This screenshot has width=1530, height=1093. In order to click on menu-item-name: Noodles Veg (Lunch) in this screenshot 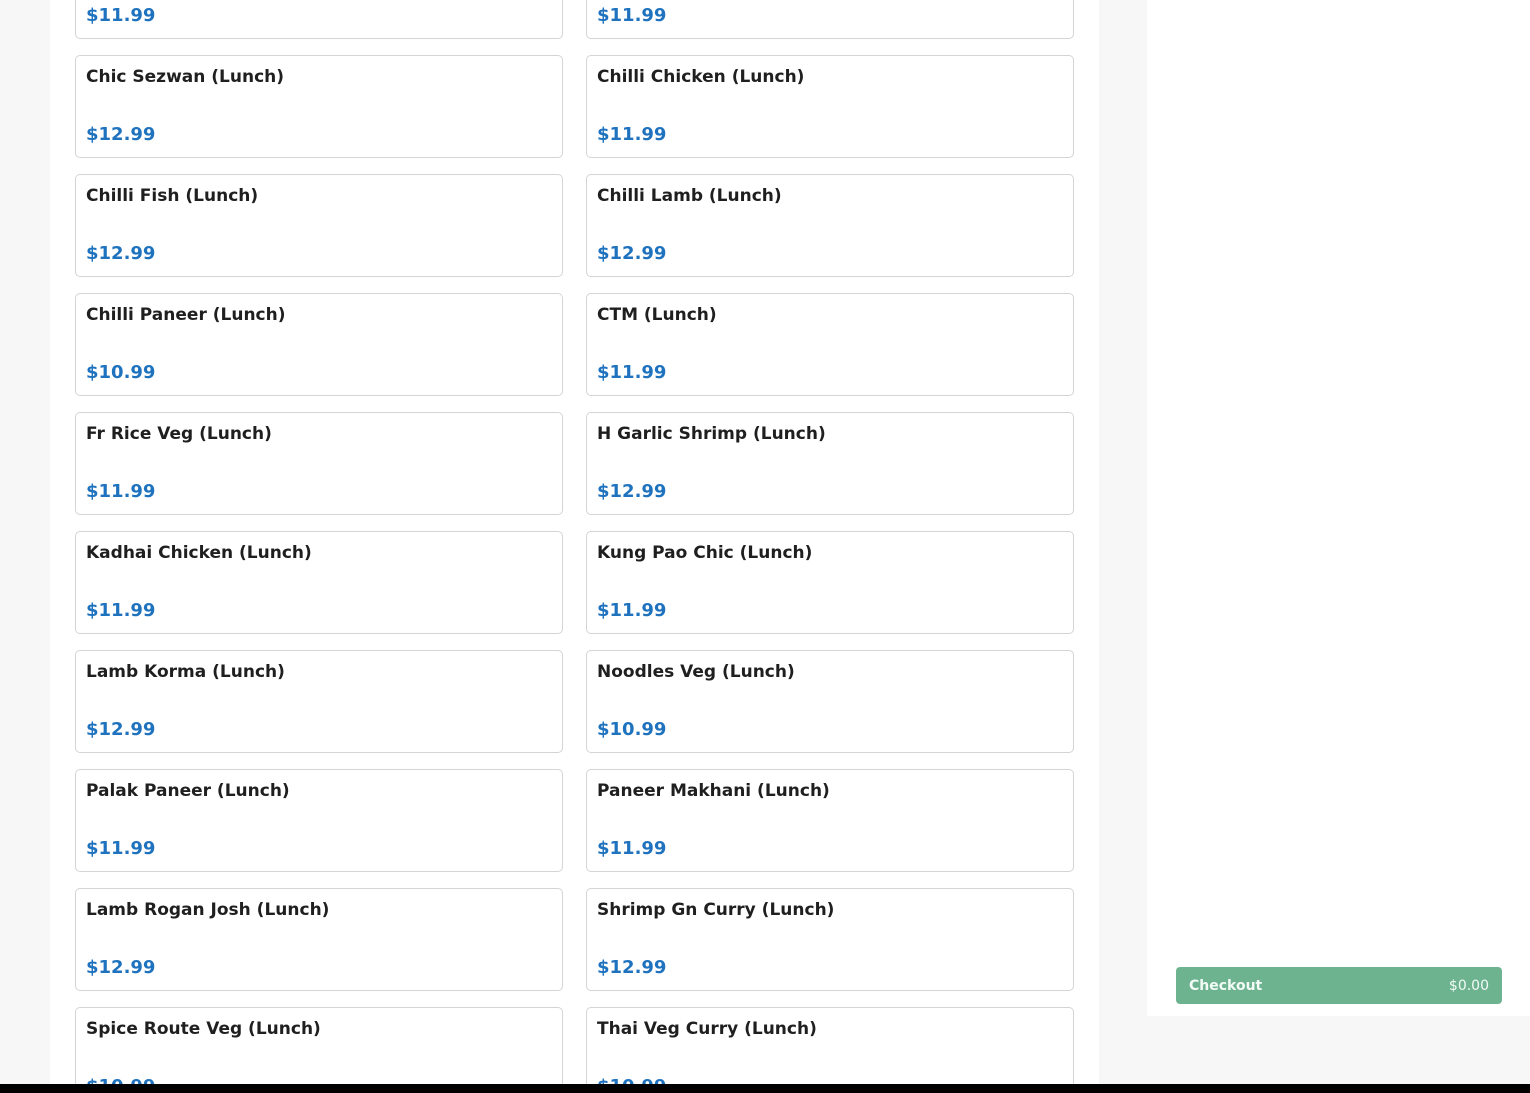, I will do `click(696, 672)`.